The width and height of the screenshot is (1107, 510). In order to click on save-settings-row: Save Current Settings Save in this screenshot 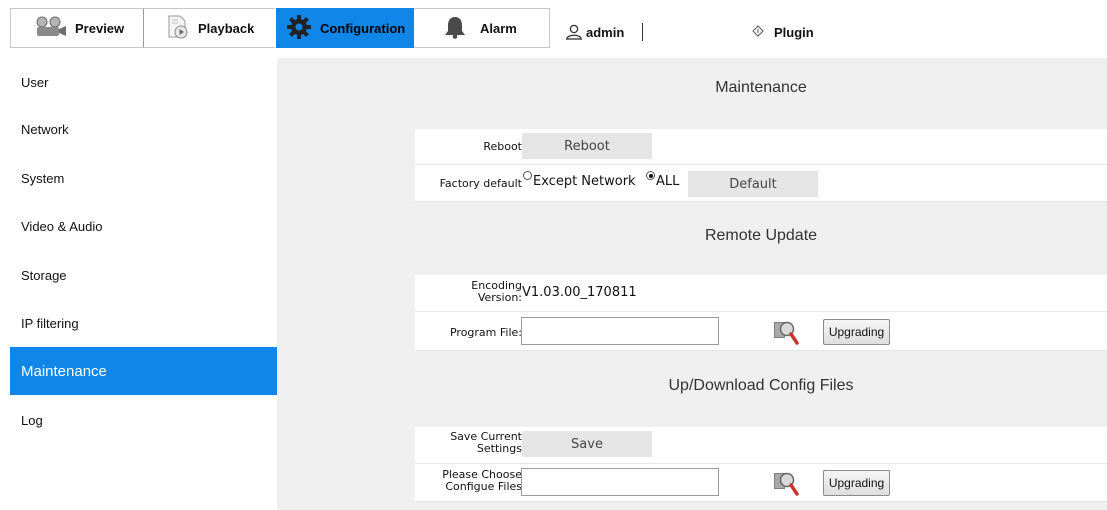, I will do `click(761, 445)`.